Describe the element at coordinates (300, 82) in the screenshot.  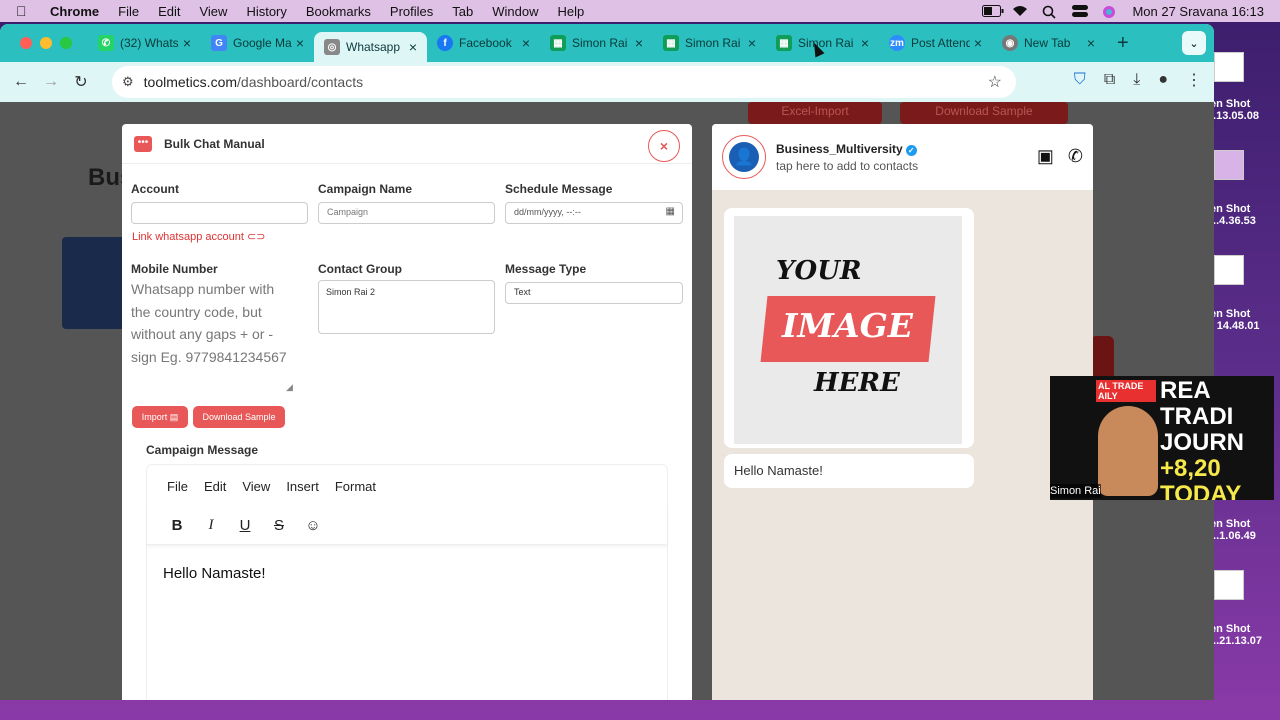
I see `url-path: /dashboard/contacts` at that location.